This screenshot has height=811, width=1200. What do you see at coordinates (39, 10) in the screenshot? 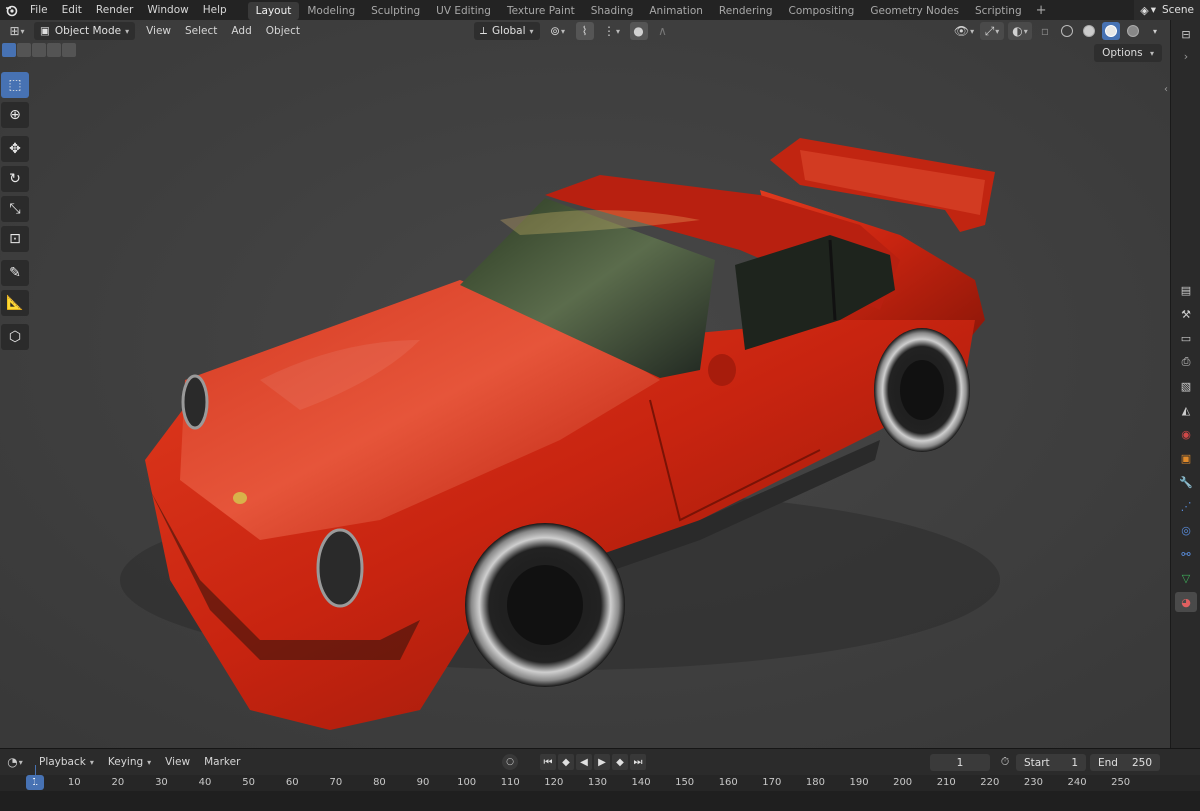
I see `menu-file: File` at bounding box center [39, 10].